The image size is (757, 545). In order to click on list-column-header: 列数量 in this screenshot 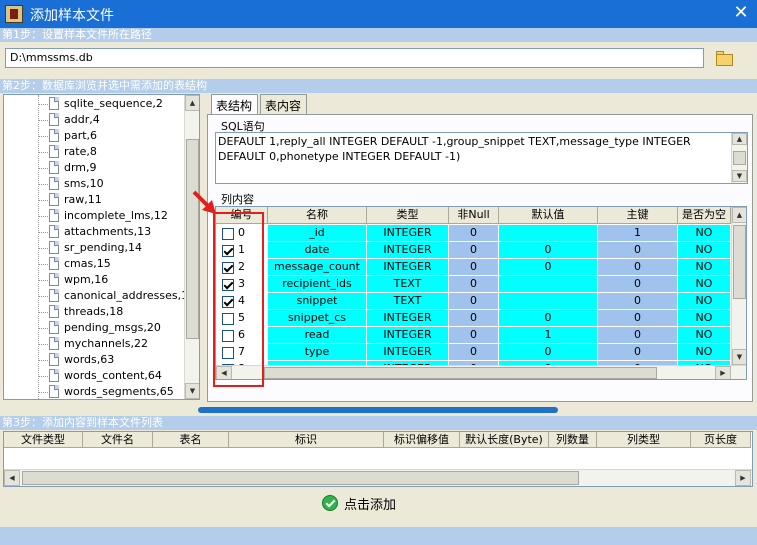, I will do `click(573, 440)`.